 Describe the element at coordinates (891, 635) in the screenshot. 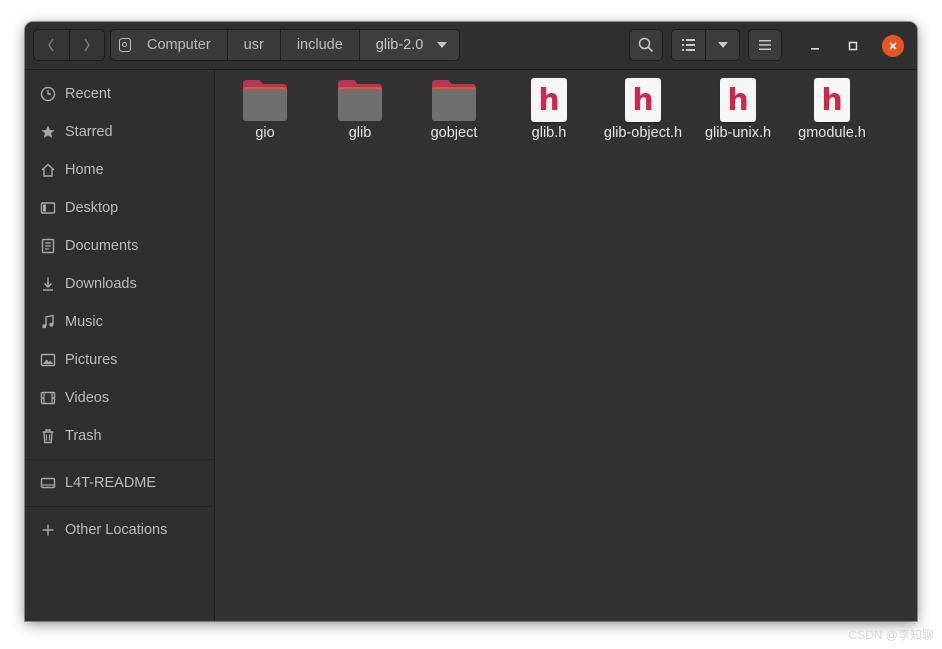

I see `watermark: CSDN @李知聊` at that location.